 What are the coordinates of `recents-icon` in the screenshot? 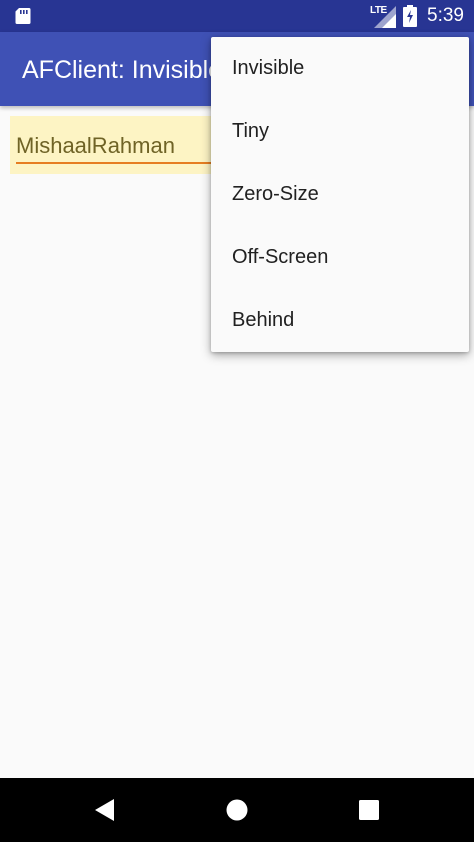 It's located at (369, 810).